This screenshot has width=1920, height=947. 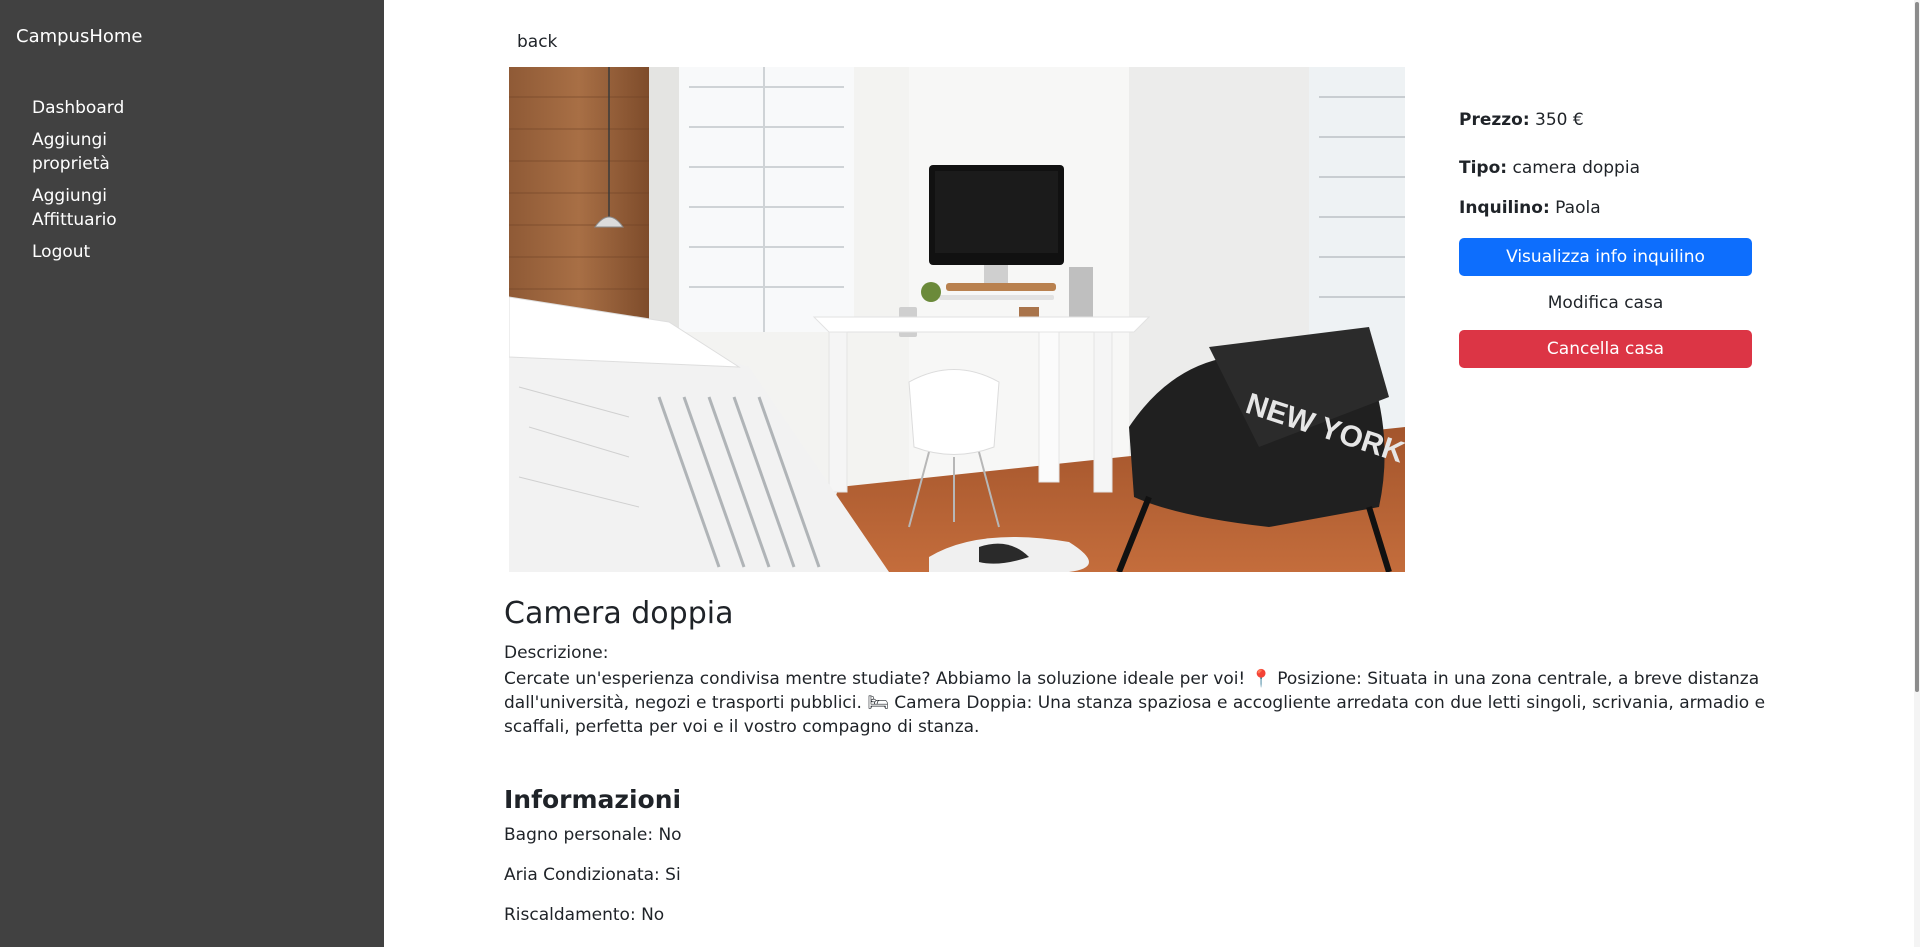 I want to click on edit-house-button: Modifica casa, so click(x=1605, y=303).